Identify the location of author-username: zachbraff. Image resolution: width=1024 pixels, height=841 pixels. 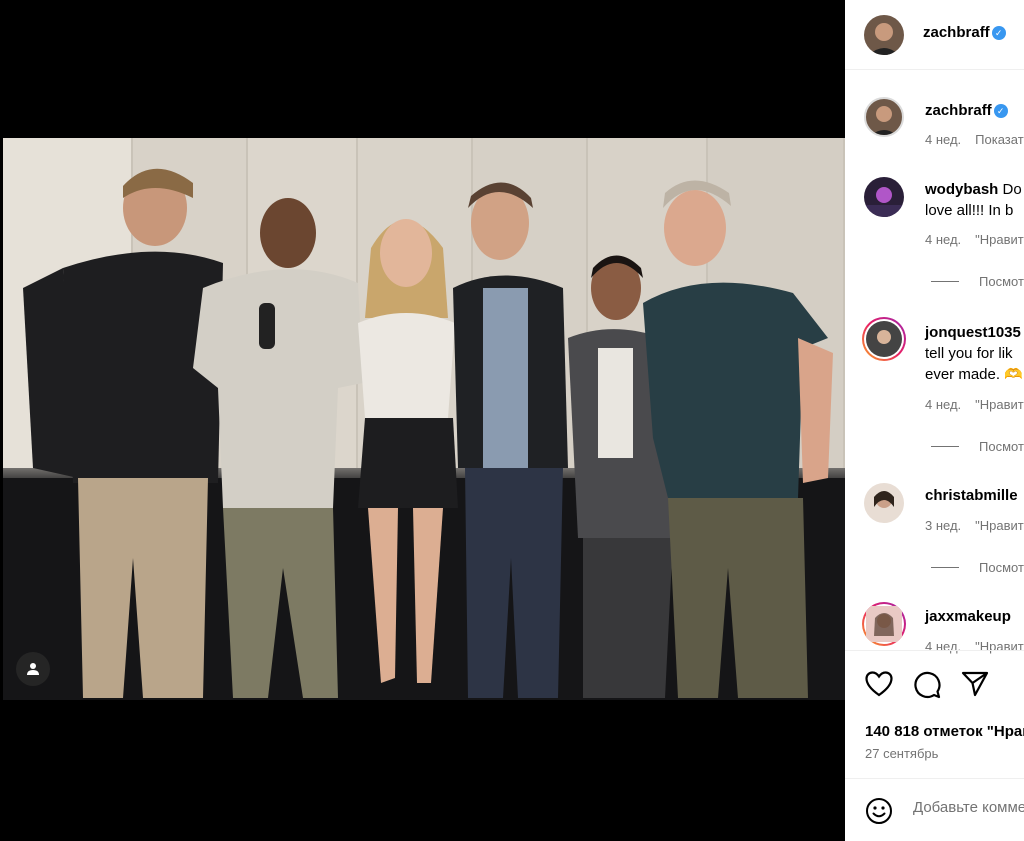
(956, 32).